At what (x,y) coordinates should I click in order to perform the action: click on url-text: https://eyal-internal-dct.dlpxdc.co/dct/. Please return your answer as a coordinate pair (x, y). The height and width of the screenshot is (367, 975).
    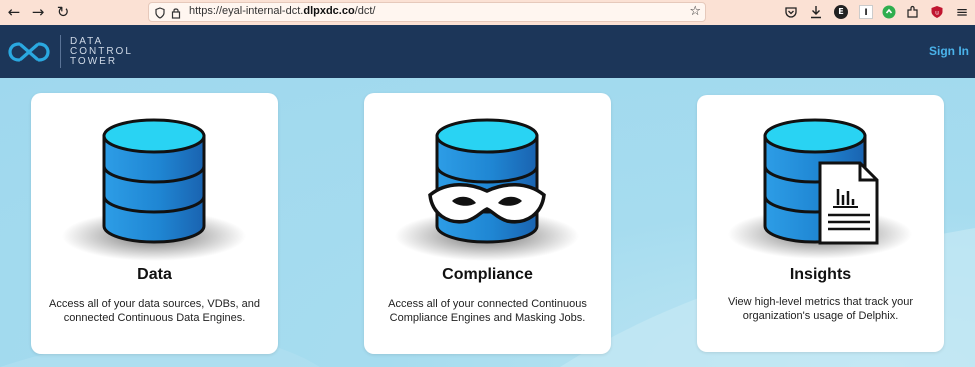
    Looking at the image, I should click on (282, 11).